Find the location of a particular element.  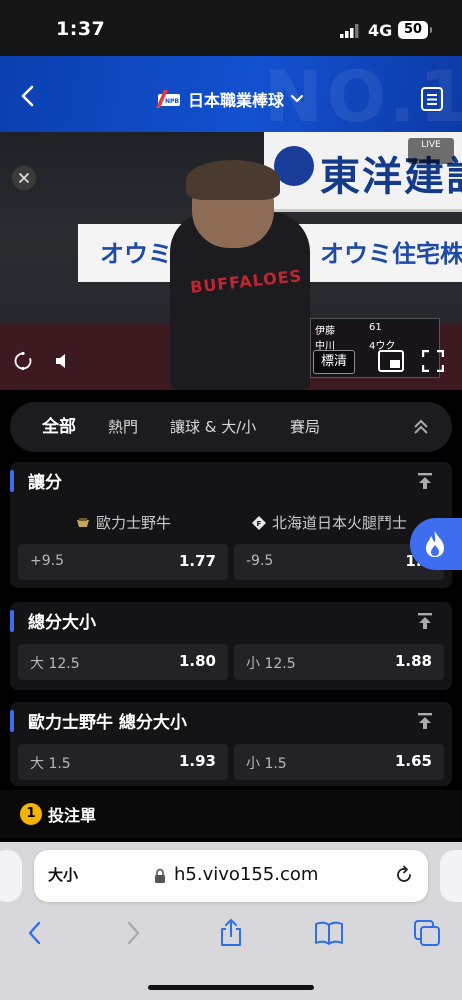

market-title: 歐力士野牛 總分大小 is located at coordinates (107, 723).